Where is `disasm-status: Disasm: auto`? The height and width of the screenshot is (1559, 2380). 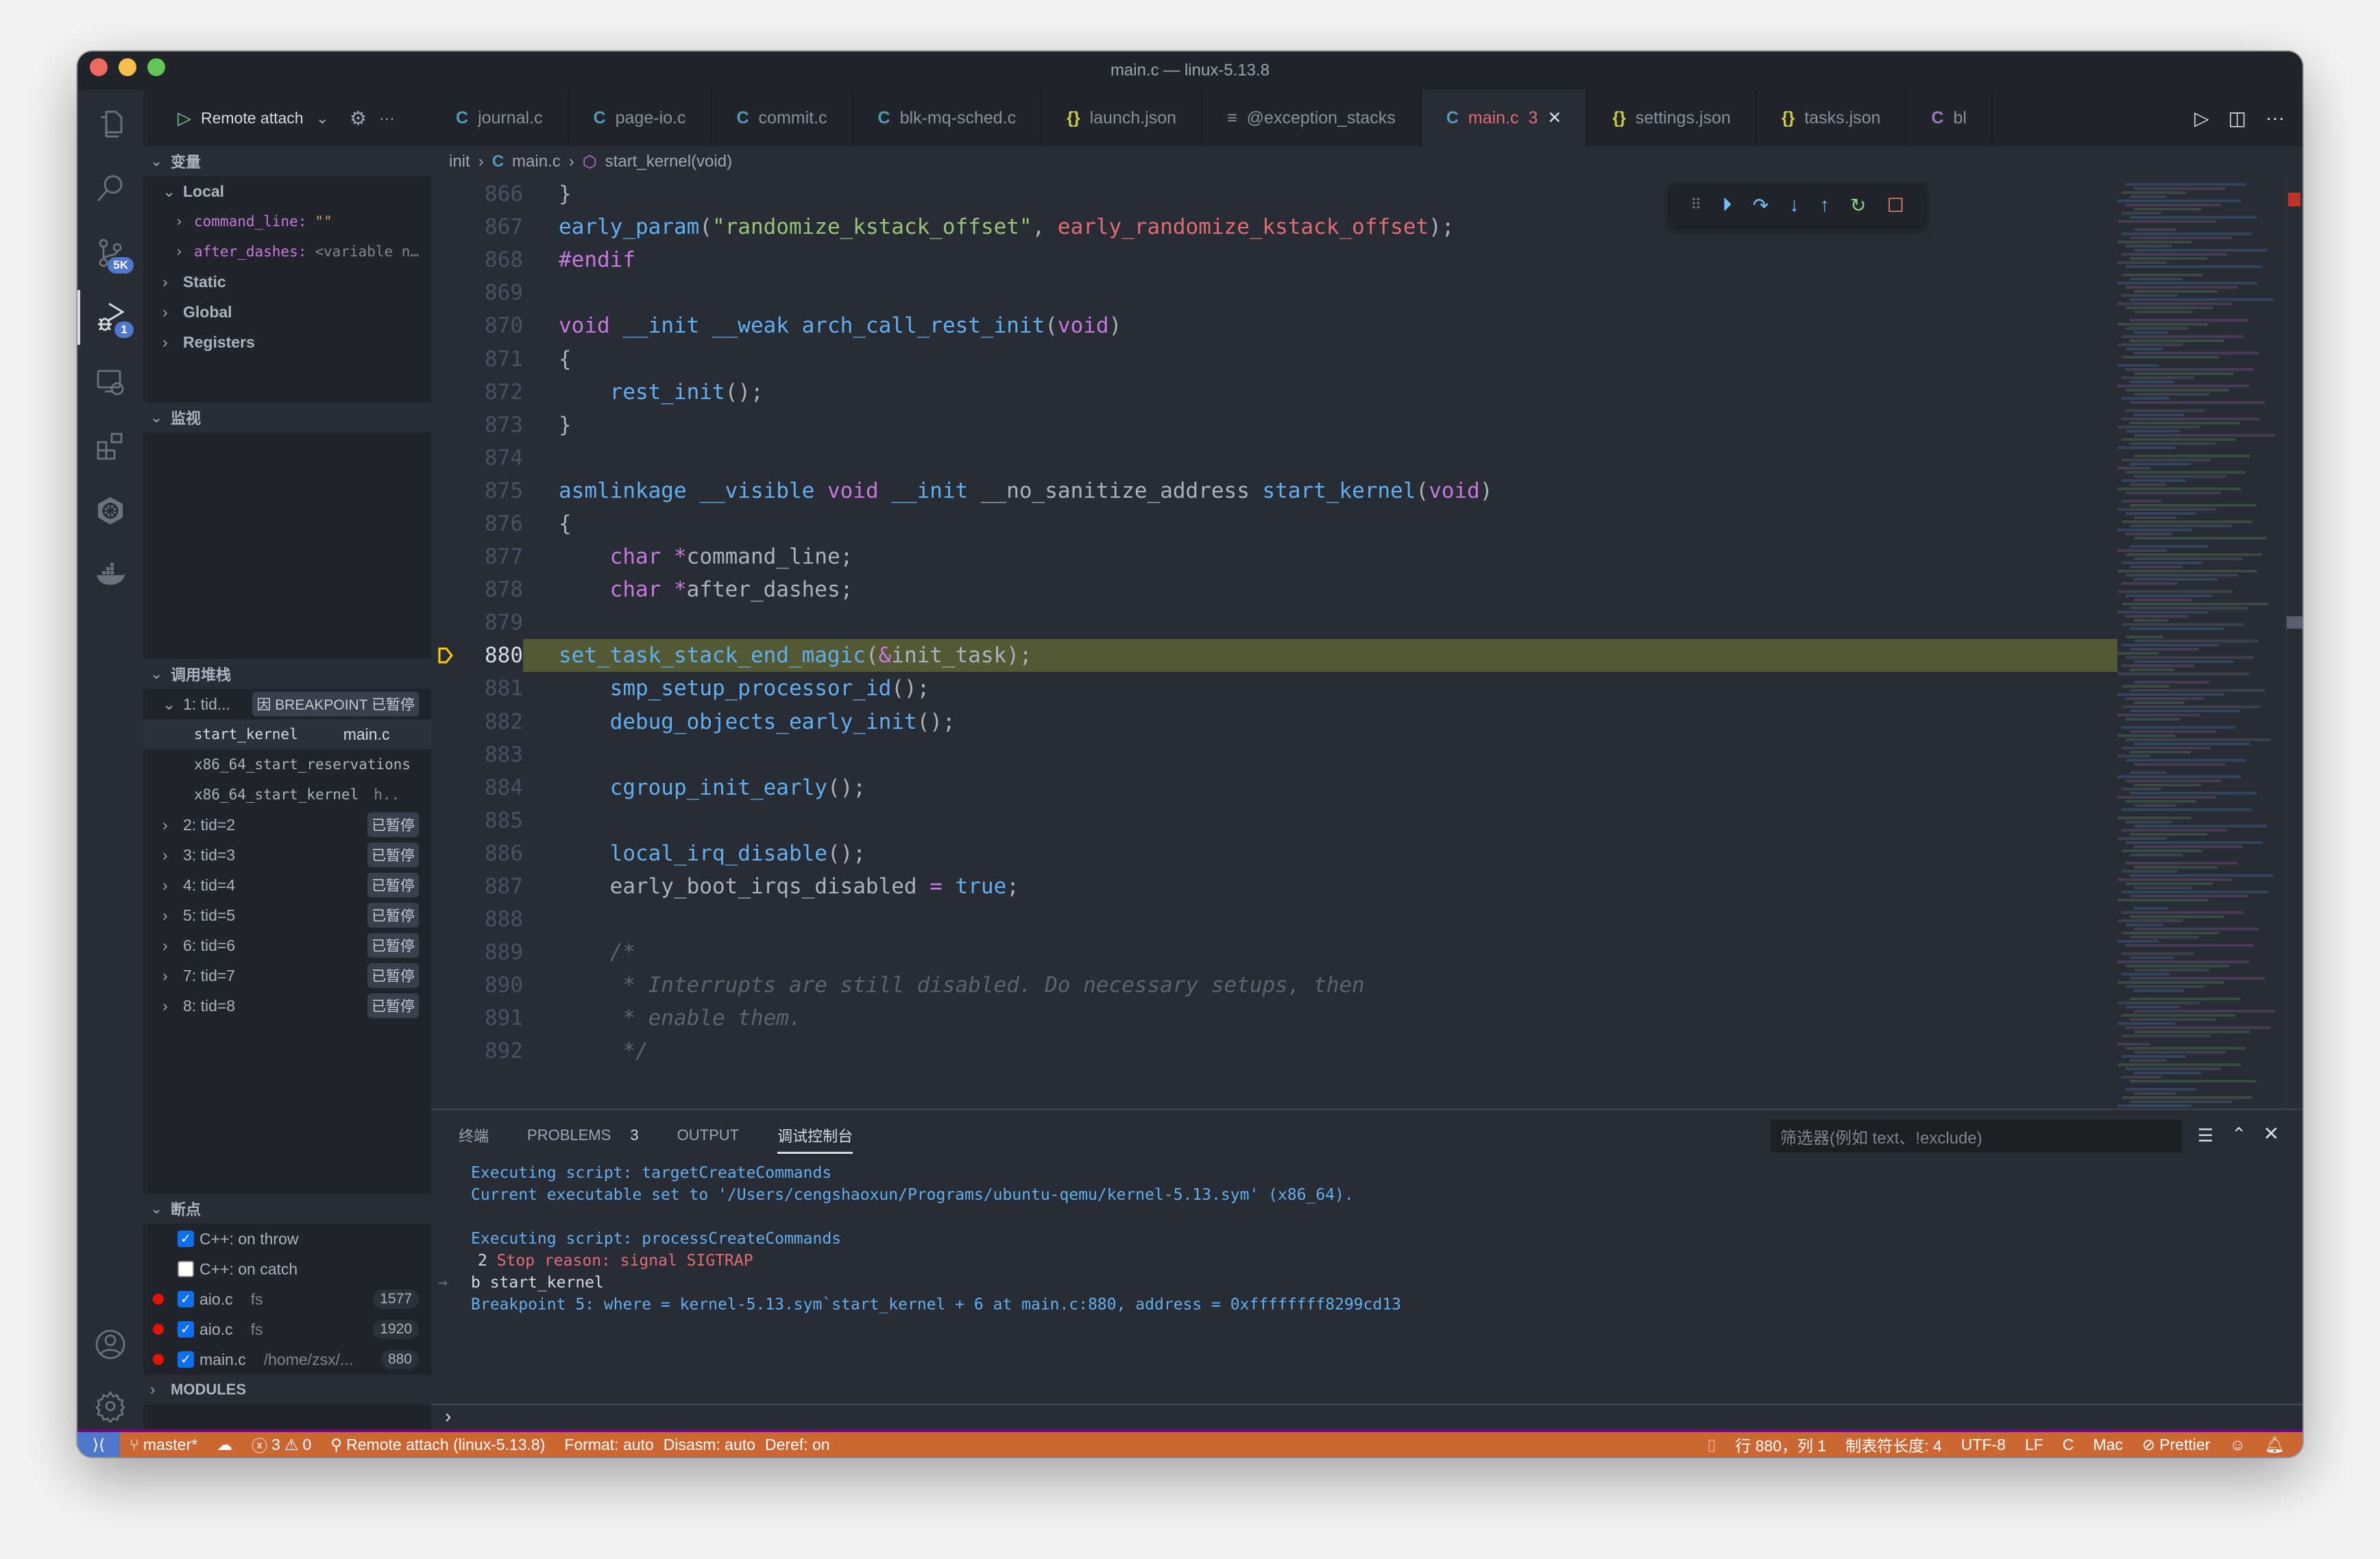 disasm-status: Disasm: auto is located at coordinates (714, 1445).